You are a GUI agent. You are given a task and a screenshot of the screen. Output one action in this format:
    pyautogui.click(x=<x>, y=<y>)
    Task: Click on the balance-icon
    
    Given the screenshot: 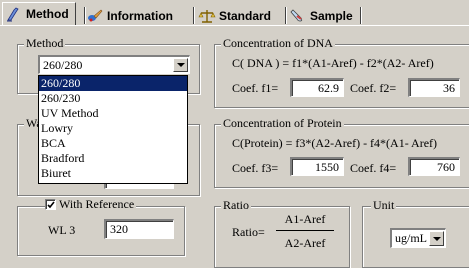 What is the action you would take?
    pyautogui.click(x=207, y=16)
    